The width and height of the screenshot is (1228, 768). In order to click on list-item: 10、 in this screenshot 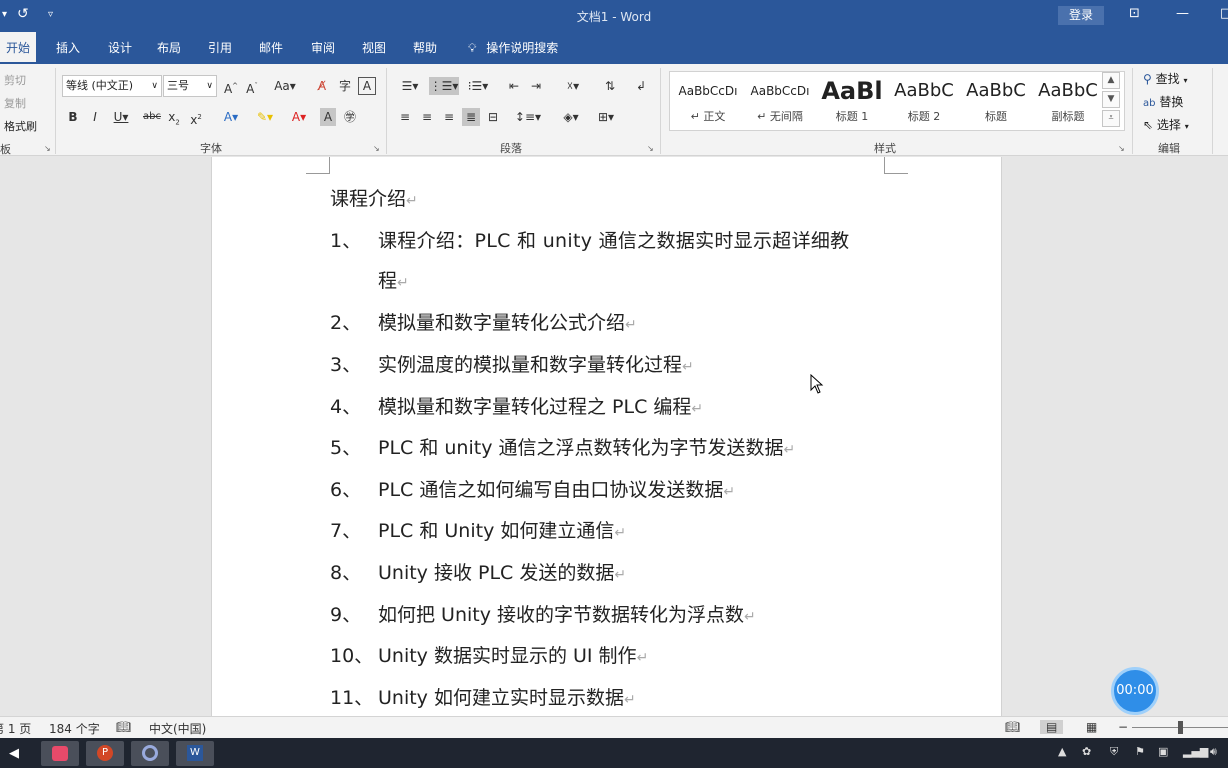, I will do `click(351, 654)`.